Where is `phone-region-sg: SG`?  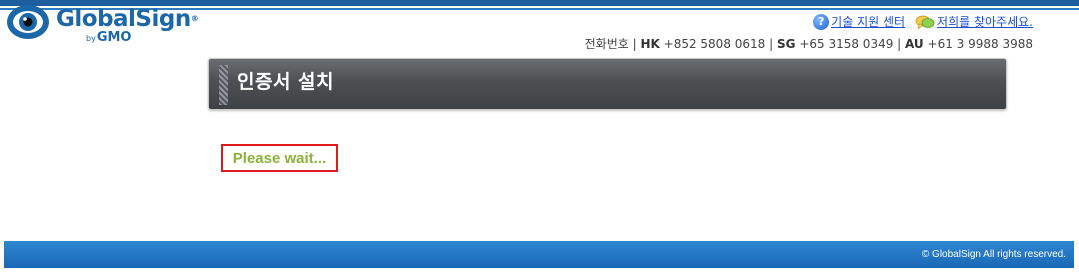 phone-region-sg: SG is located at coordinates (786, 44).